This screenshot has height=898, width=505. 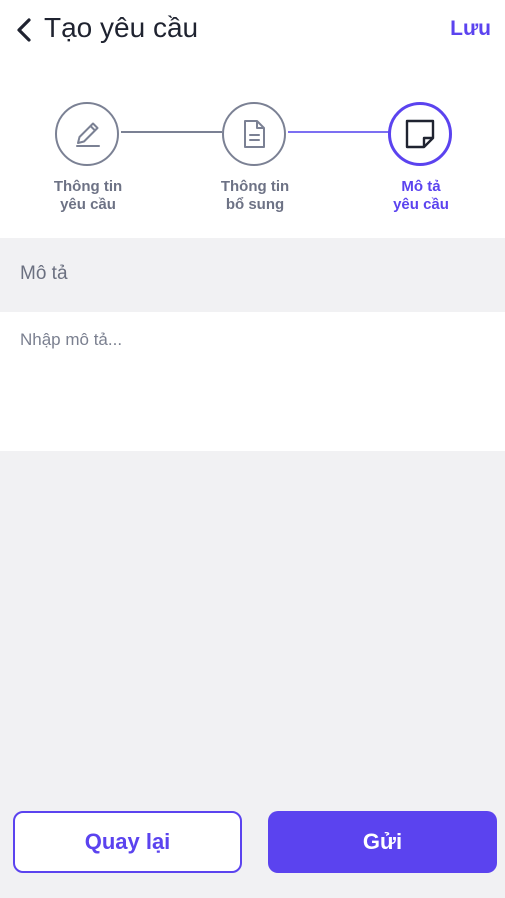 I want to click on step-2-label: Thông tin bổ sung, so click(x=255, y=196).